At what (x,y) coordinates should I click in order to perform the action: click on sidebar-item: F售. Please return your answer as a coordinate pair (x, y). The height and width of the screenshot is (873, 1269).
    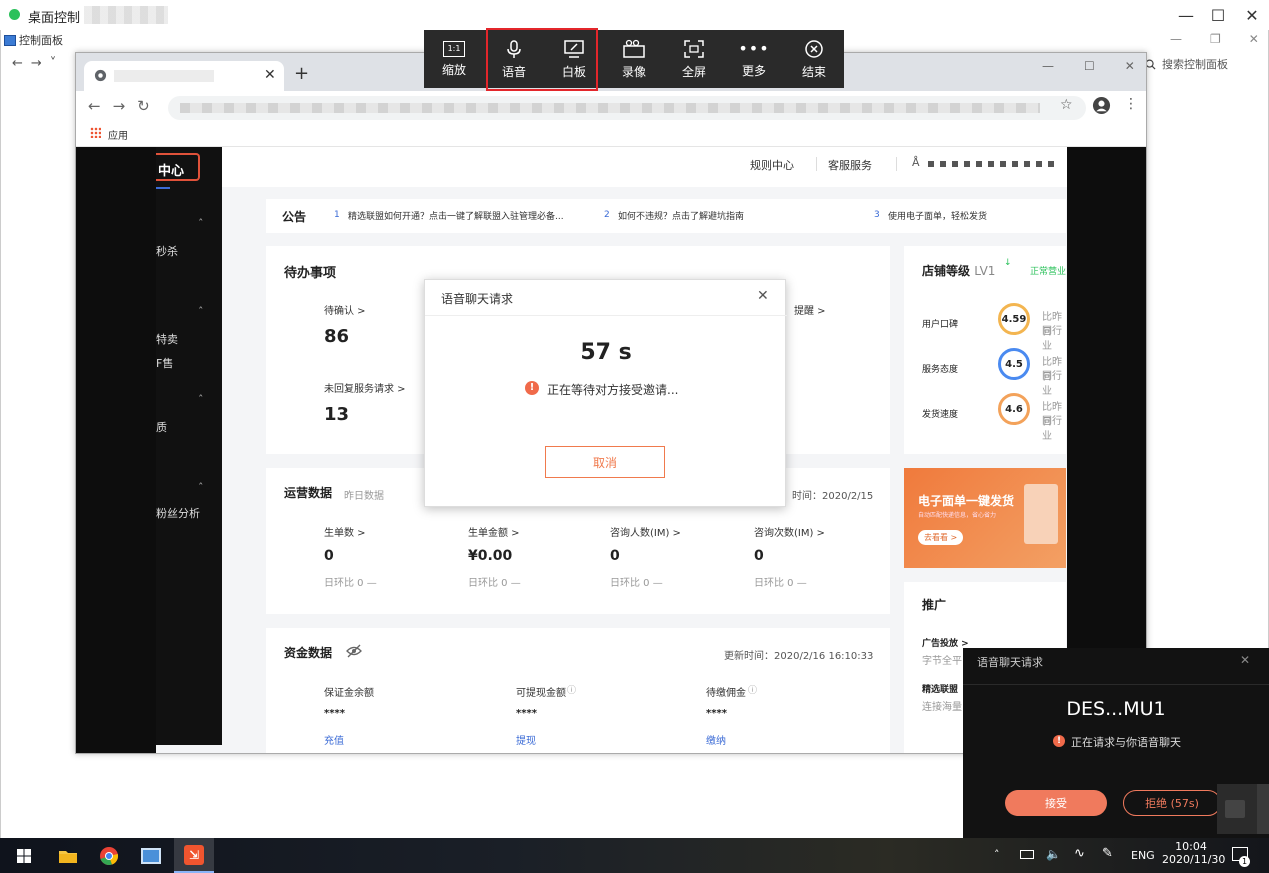
    Looking at the image, I should click on (164, 363).